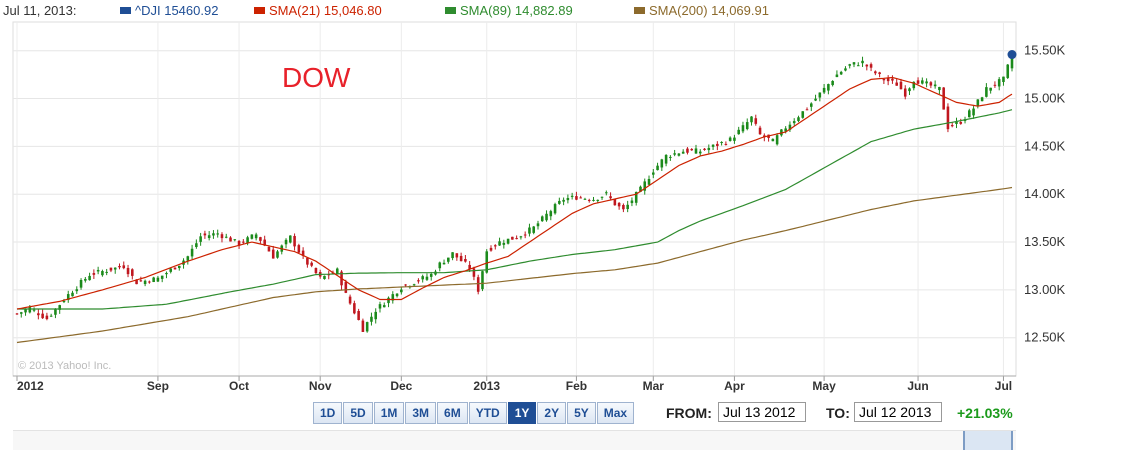  What do you see at coordinates (838, 413) in the screenshot?
I see `to-label: TO:` at bounding box center [838, 413].